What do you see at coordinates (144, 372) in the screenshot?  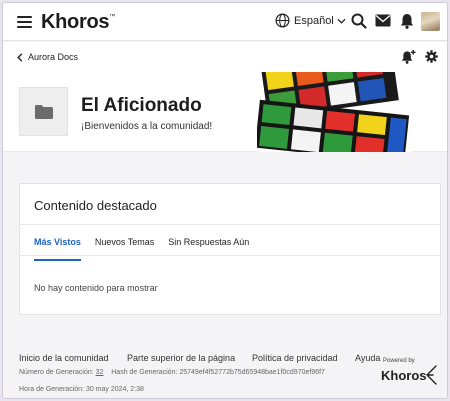 I see `hash-label: Hash de Generación:` at bounding box center [144, 372].